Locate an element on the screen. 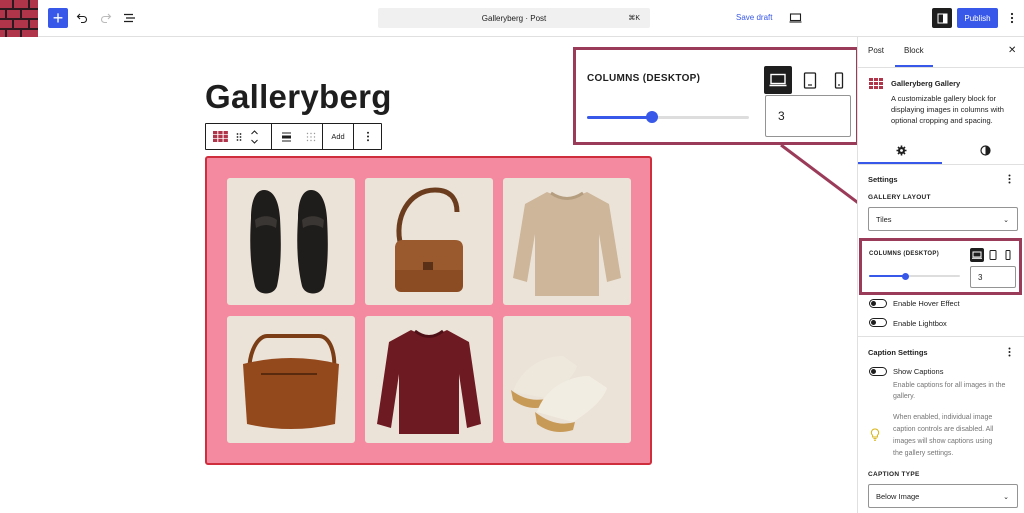 Image resolution: width=1024 pixels, height=513 pixels. gallery-block-icon is located at coordinates (876, 83).